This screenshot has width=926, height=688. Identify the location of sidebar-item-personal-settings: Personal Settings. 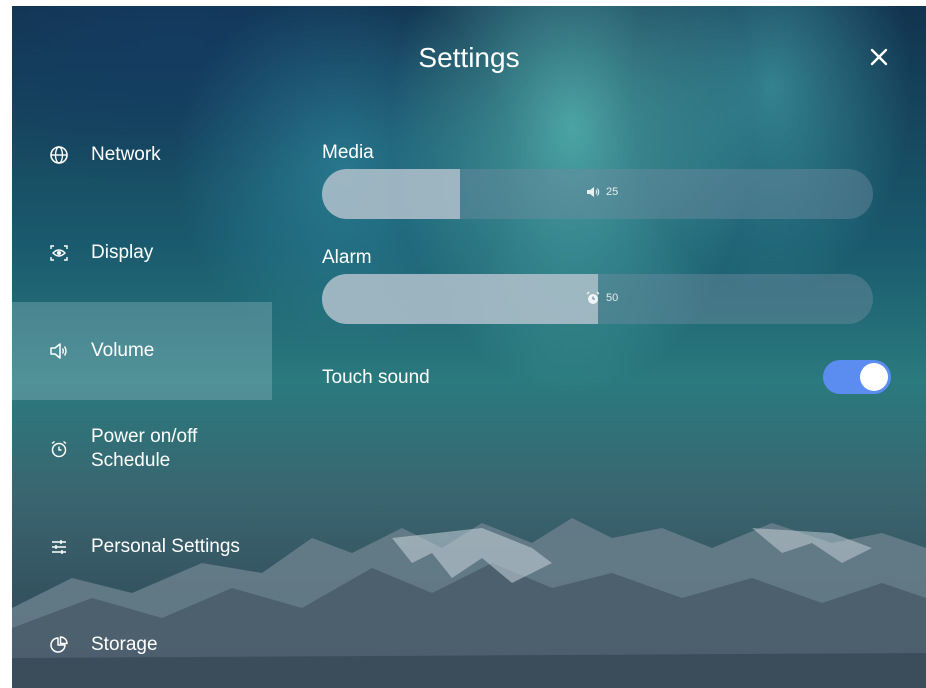
(142, 547).